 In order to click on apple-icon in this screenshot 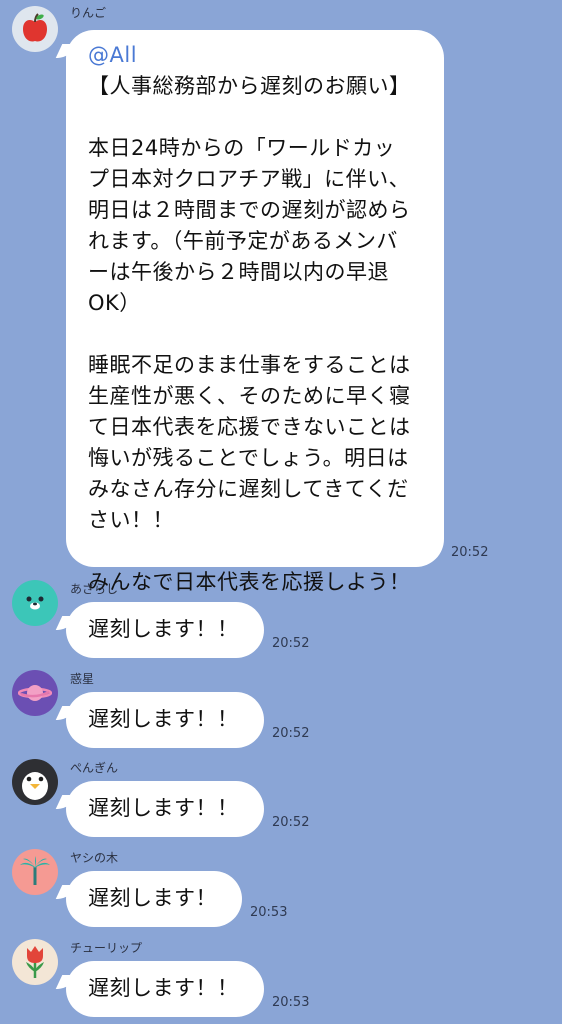, I will do `click(35, 27)`.